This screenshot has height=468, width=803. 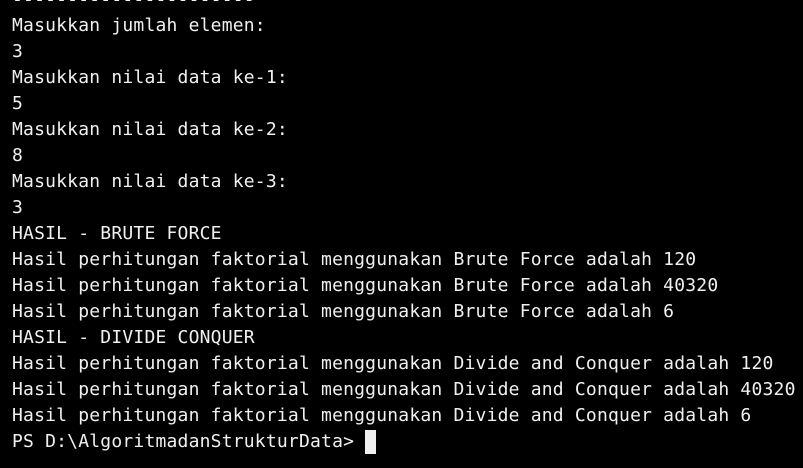 I want to click on output-line: Masukkan jumlah elemen:, so click(x=139, y=25).